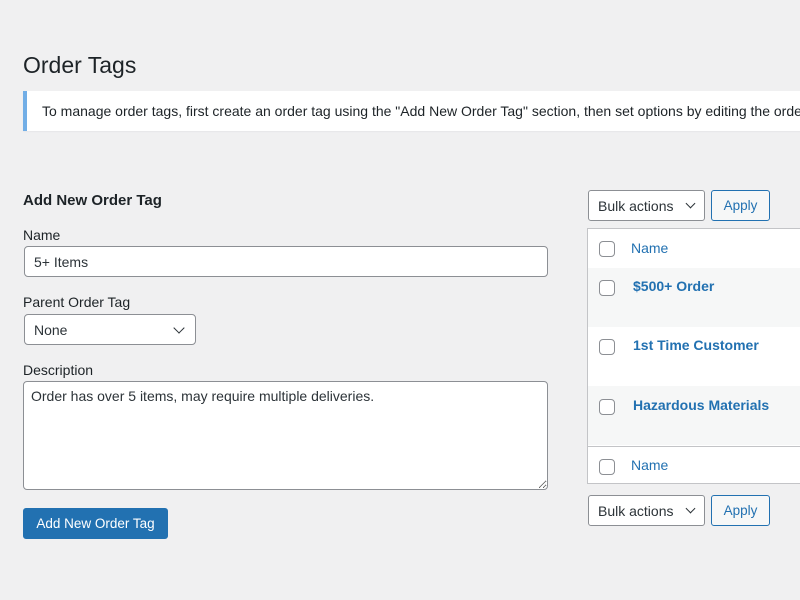 This screenshot has height=600, width=800. I want to click on bulk-actions-select-bottom: Bulk actions, so click(646, 510).